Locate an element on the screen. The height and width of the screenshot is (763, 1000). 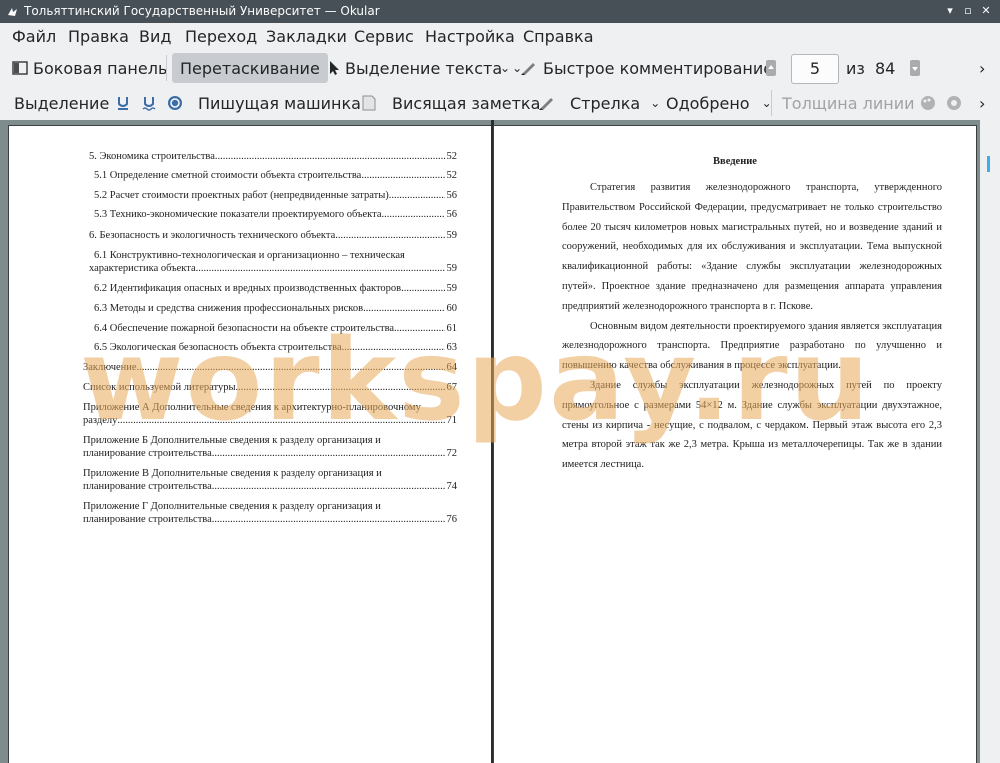
underline-tool-button is located at coordinates (125, 103).